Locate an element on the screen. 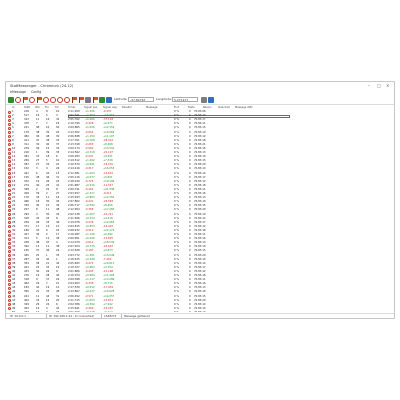 The width and height of the screenshot is (400, 400). cell-resolv: 70.83.17 is located at coordinates (200, 311).